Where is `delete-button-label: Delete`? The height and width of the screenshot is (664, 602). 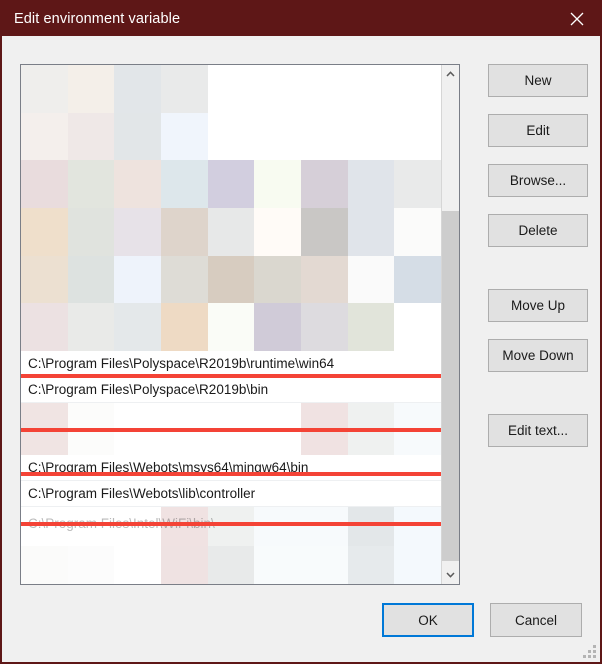
delete-button-label: Delete is located at coordinates (538, 230).